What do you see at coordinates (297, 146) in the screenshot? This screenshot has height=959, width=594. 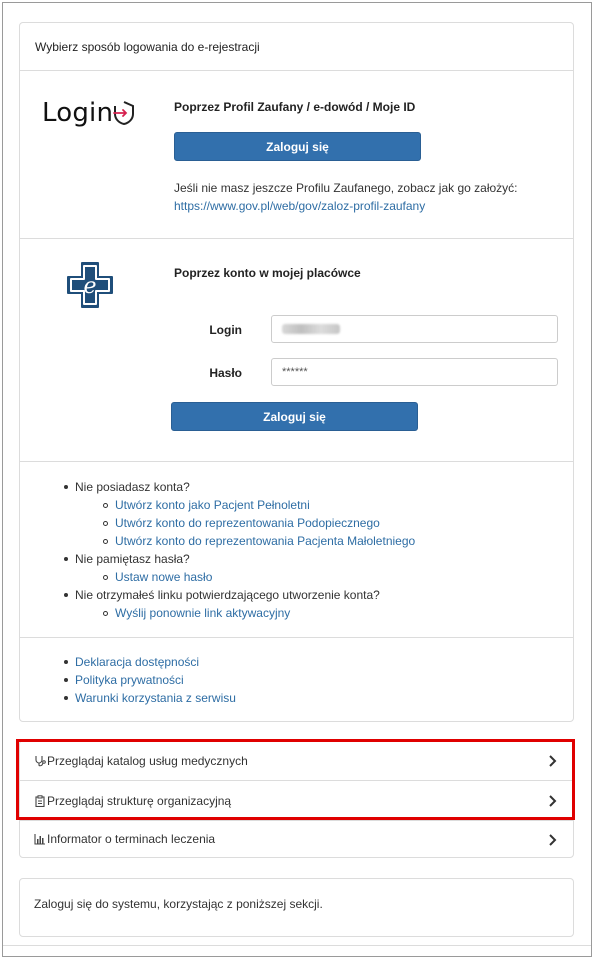 I see `profil-login-button: Zaloguj się` at bounding box center [297, 146].